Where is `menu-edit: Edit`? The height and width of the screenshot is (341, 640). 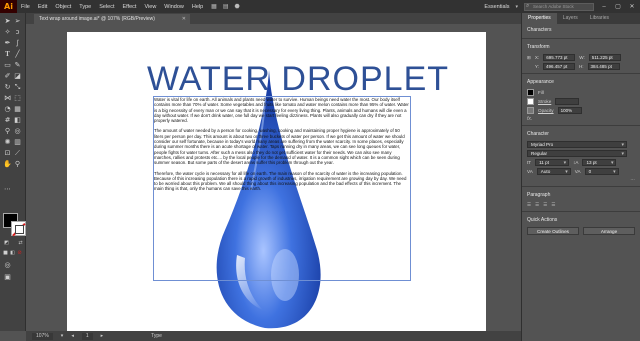 menu-edit: Edit is located at coordinates (42, 7).